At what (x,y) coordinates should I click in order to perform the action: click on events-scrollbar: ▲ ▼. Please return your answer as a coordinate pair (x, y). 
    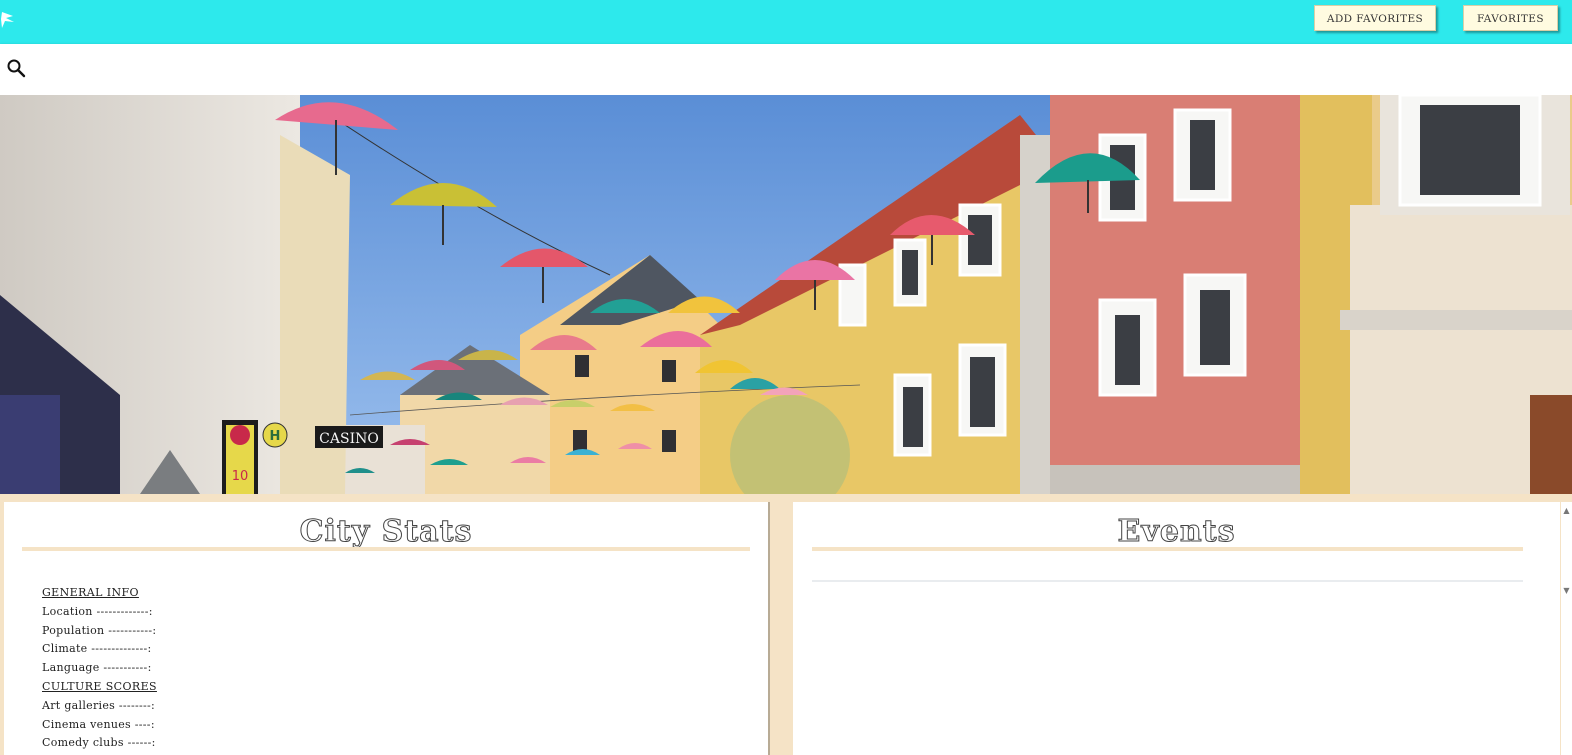
    Looking at the image, I should click on (1566, 628).